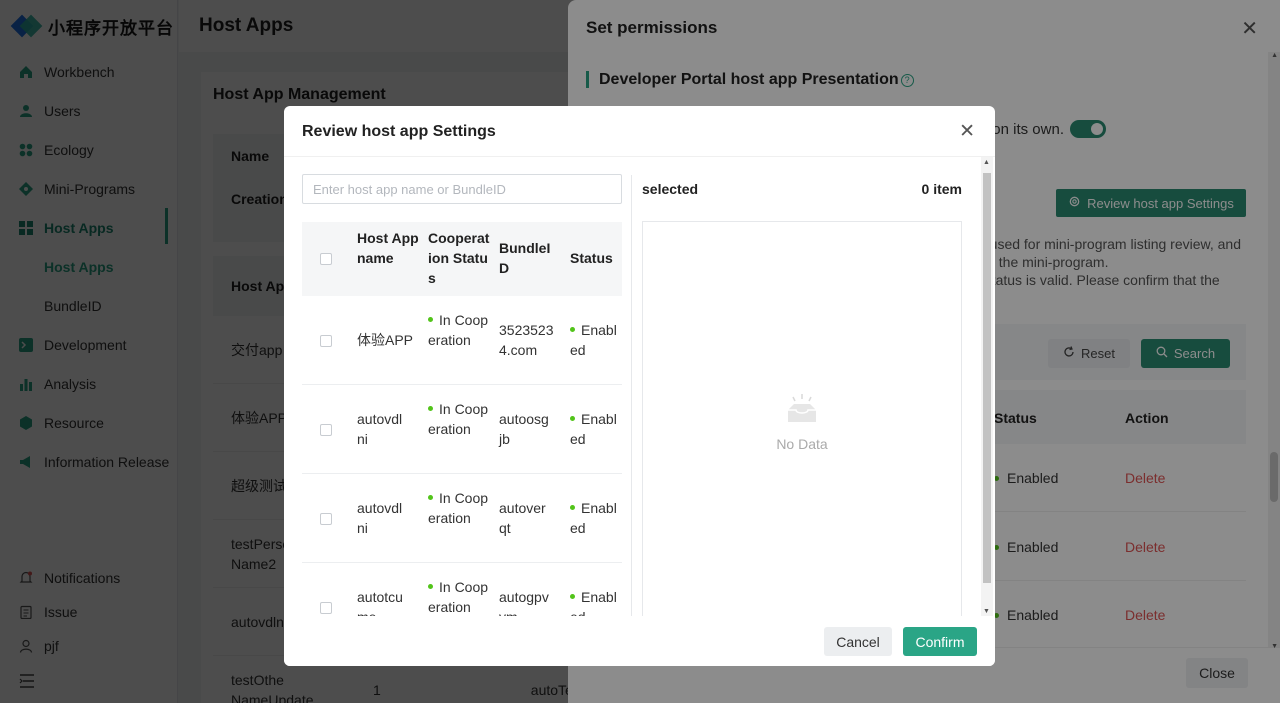 Image resolution: width=1280 pixels, height=703 pixels. What do you see at coordinates (967, 131) in the screenshot?
I see `dialog-close-icon: ✕` at bounding box center [967, 131].